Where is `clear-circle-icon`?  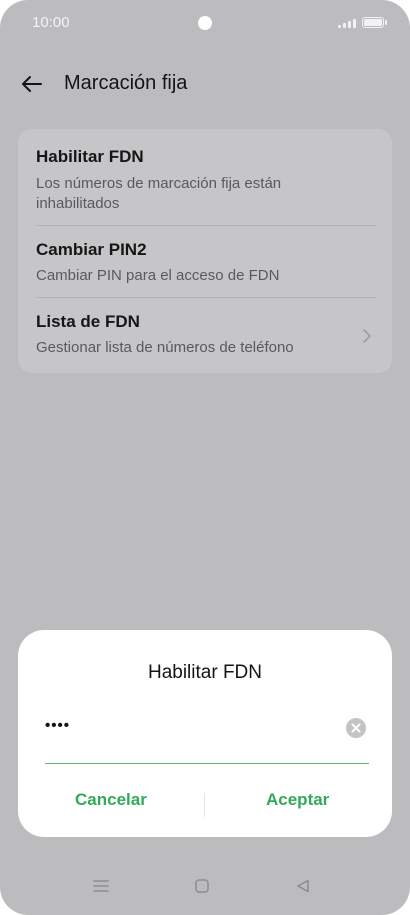
clear-circle-icon is located at coordinates (356, 728).